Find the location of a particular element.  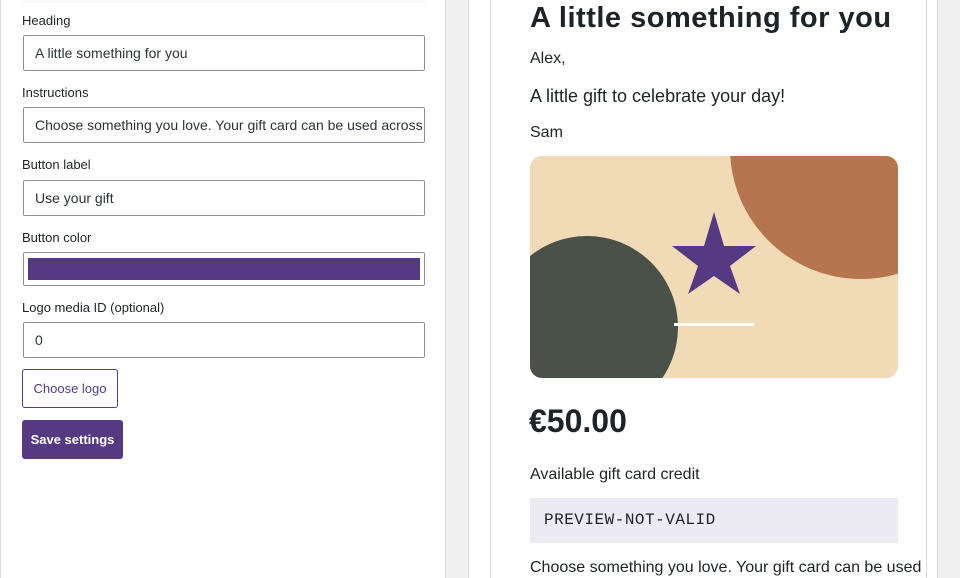

heading-input: A little something for you is located at coordinates (224, 53).